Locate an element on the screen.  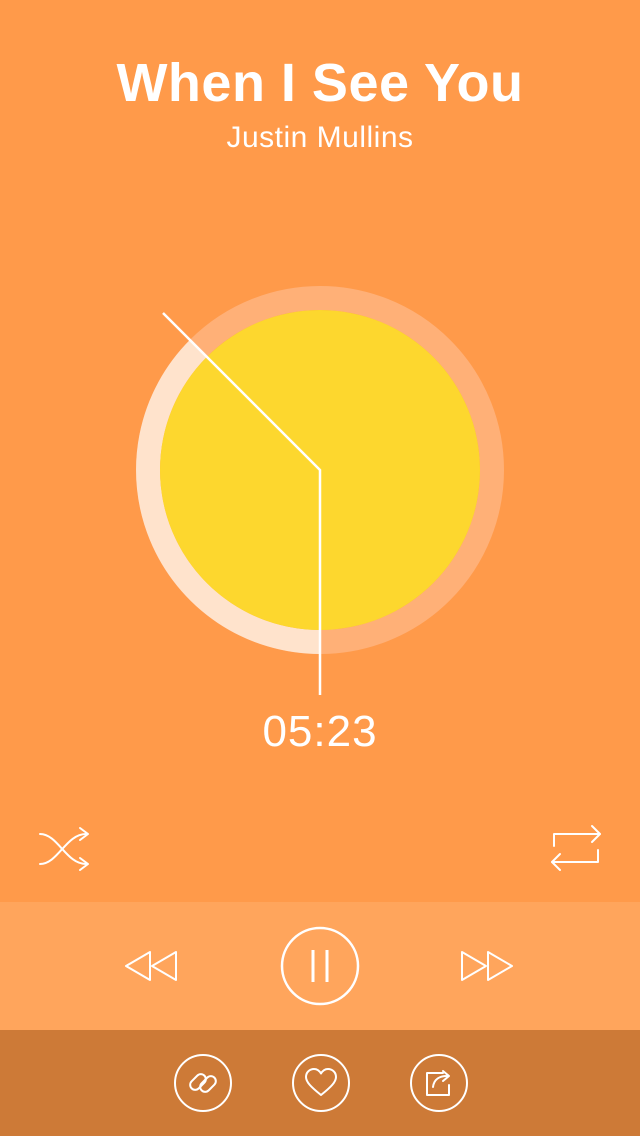
playback-controls is located at coordinates (320, 966).